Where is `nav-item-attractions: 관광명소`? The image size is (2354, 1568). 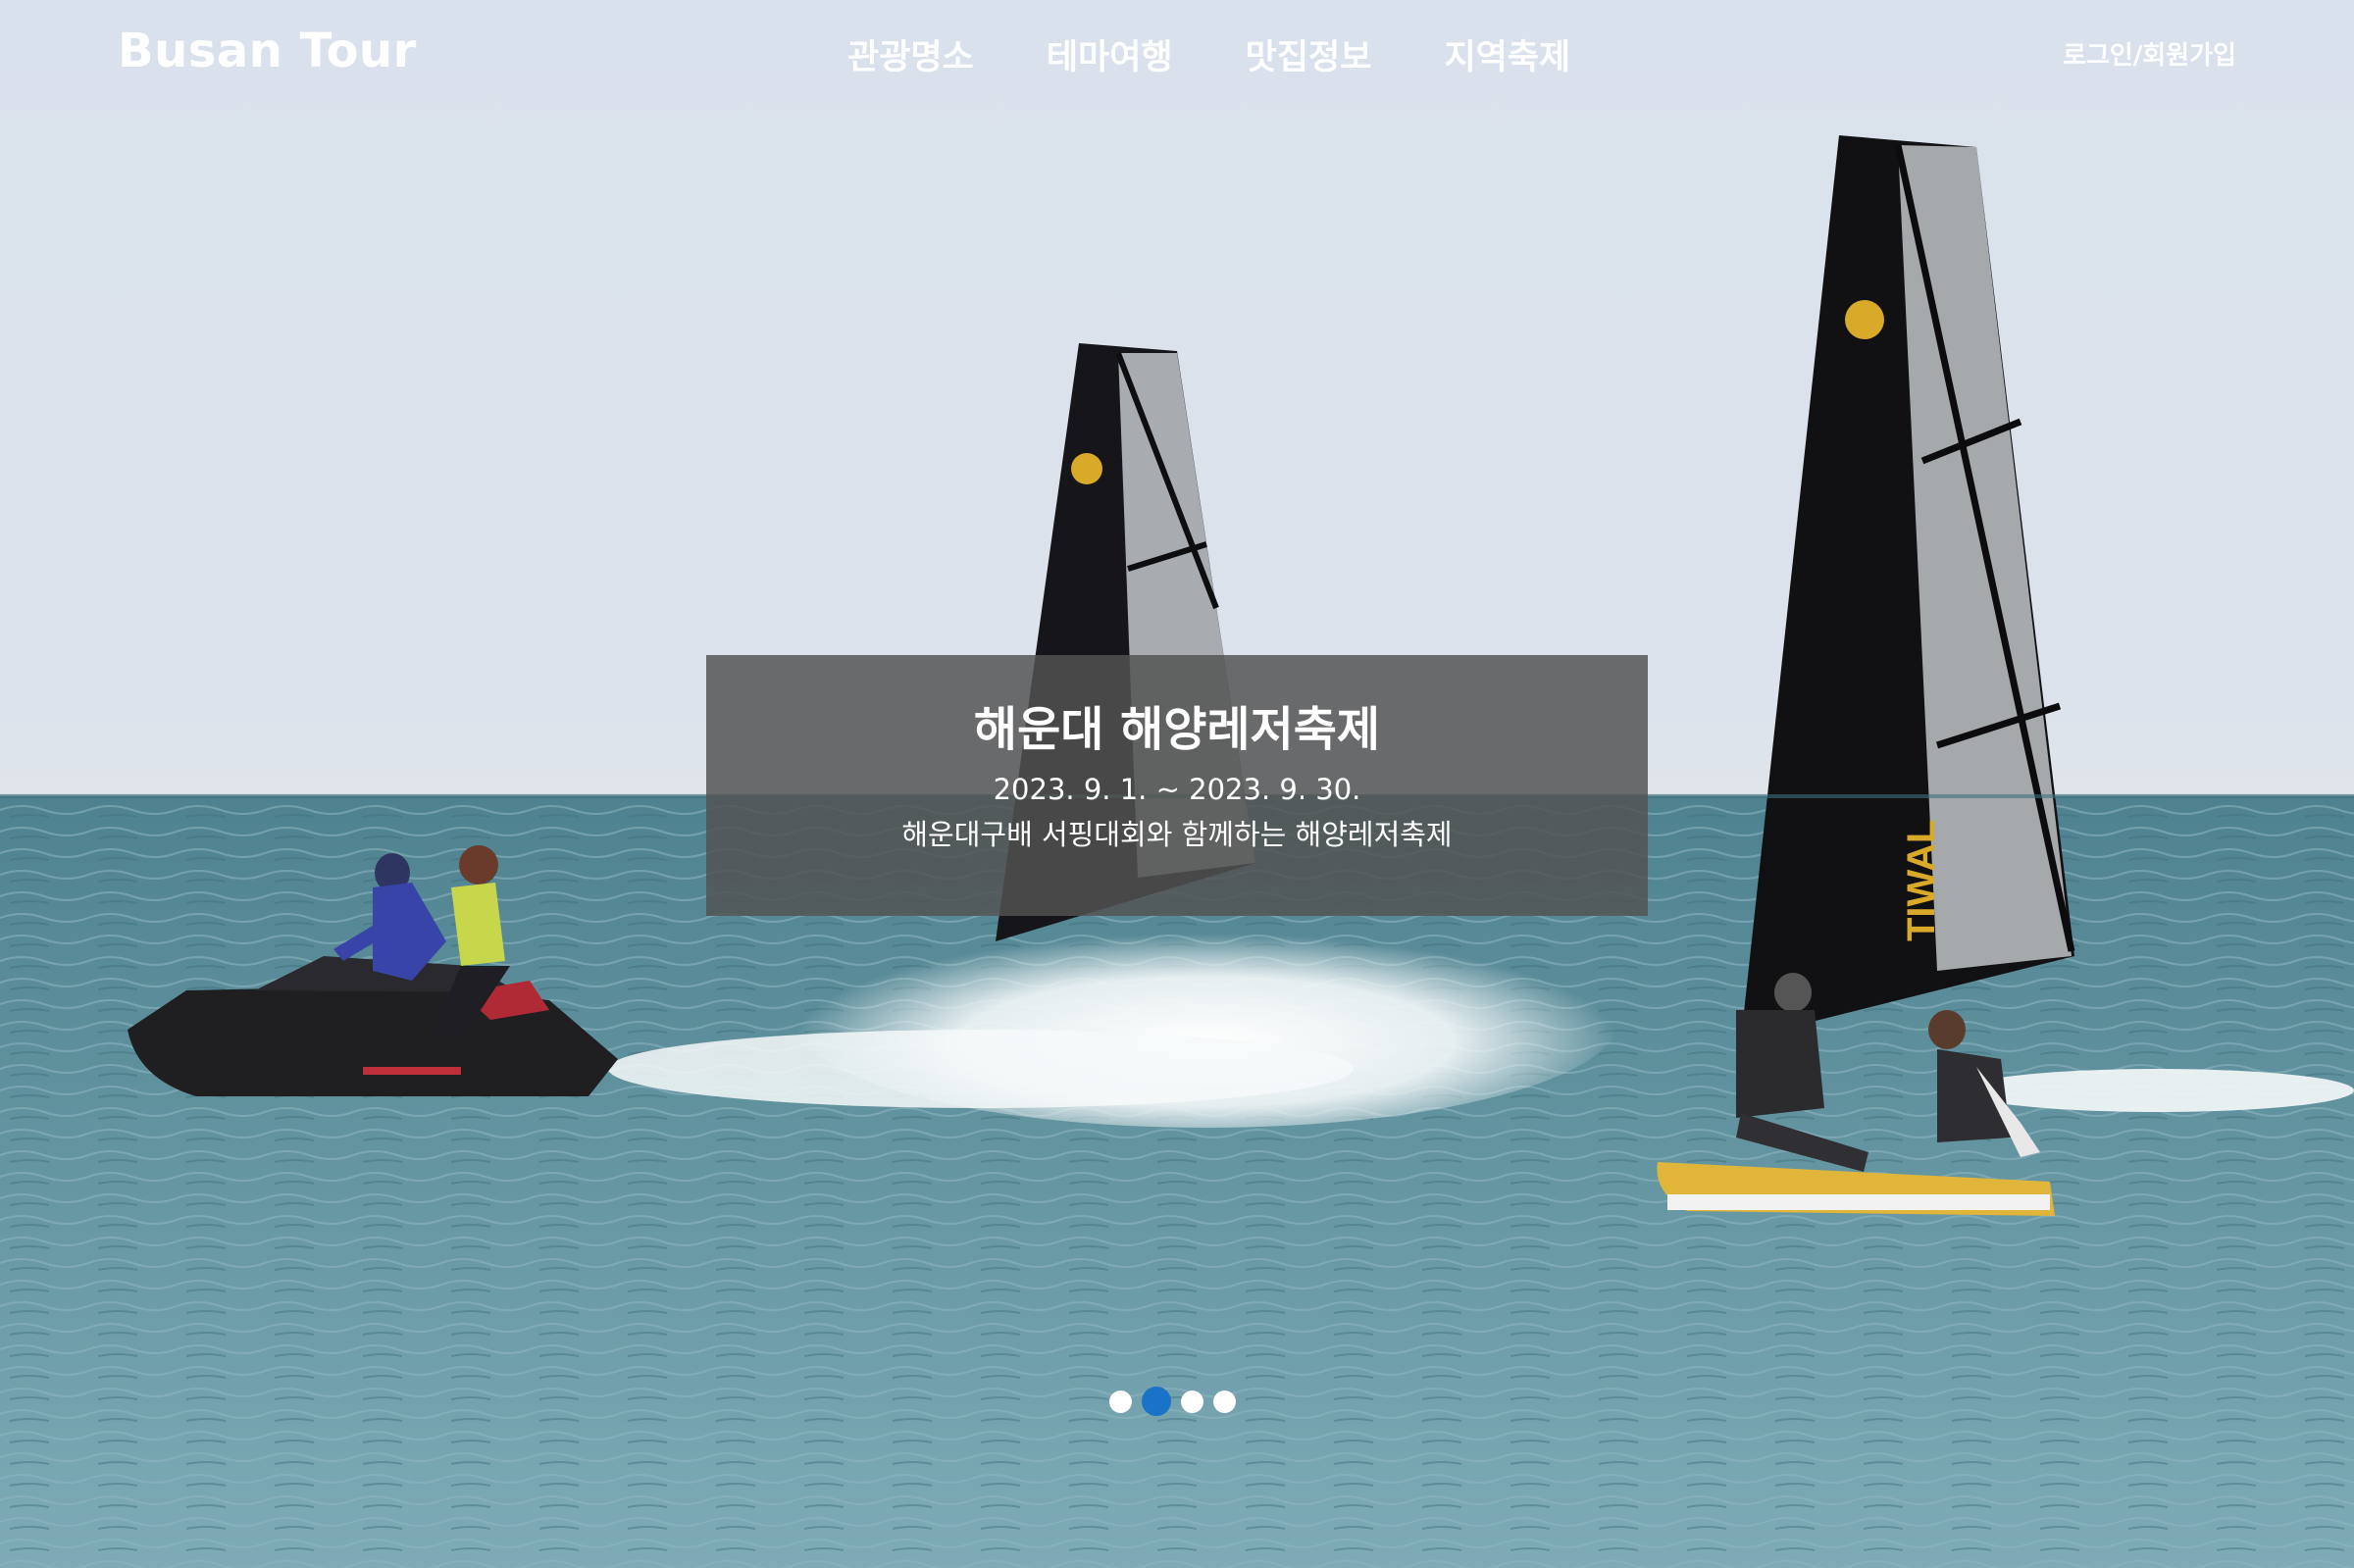
nav-item-attractions: 관광명소 is located at coordinates (910, 54).